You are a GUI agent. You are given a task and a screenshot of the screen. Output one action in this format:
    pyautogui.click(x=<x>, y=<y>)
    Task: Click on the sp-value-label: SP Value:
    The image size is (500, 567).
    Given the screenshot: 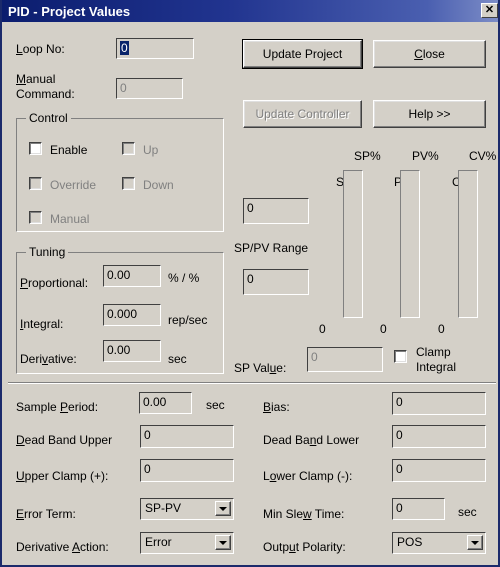 What is the action you would take?
    pyautogui.click(x=260, y=368)
    